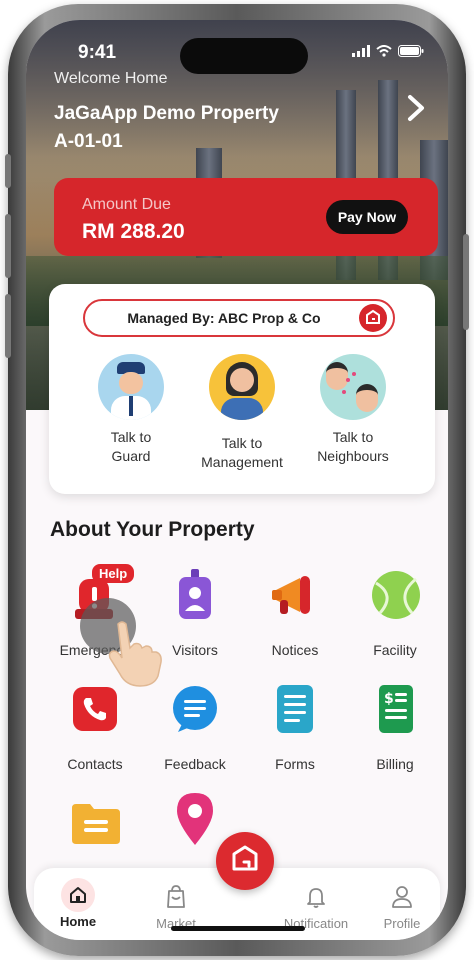 This screenshot has width=474, height=960. Describe the element at coordinates (95, 709) in the screenshot. I see `phone-icon` at that location.